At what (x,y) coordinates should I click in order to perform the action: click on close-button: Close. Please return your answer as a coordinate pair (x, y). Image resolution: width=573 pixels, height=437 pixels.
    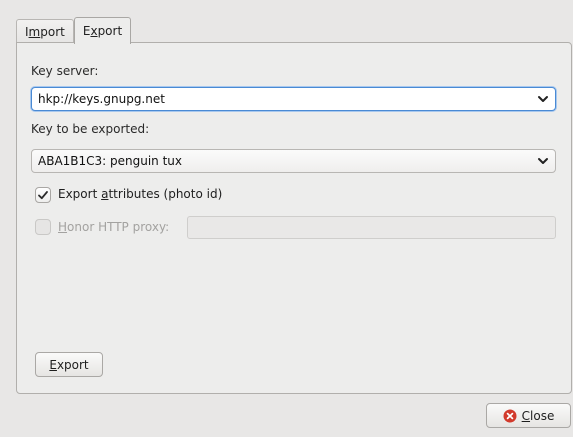
    Looking at the image, I should click on (528, 415).